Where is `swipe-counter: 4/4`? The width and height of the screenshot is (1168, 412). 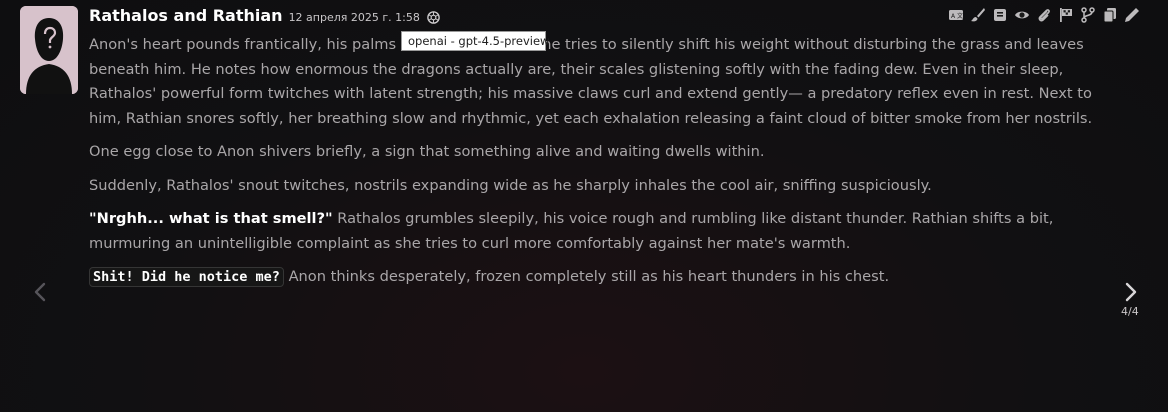 swipe-counter: 4/4 is located at coordinates (1130, 311).